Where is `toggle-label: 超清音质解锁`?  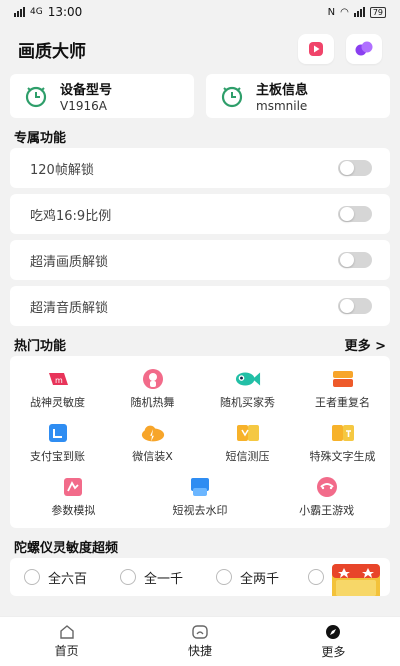 toggle-label: 超清音质解锁 is located at coordinates (69, 308).